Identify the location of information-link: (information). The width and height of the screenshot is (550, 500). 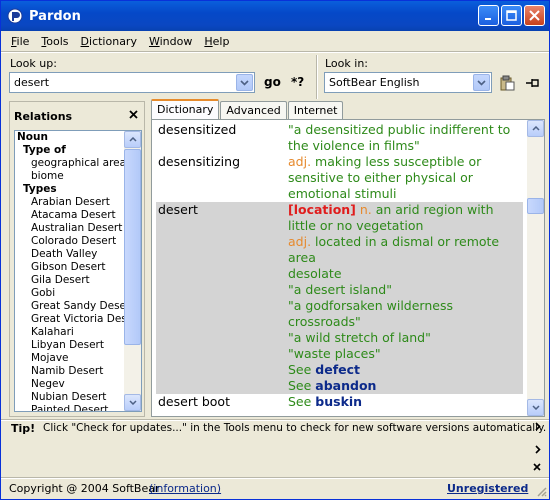
(185, 488).